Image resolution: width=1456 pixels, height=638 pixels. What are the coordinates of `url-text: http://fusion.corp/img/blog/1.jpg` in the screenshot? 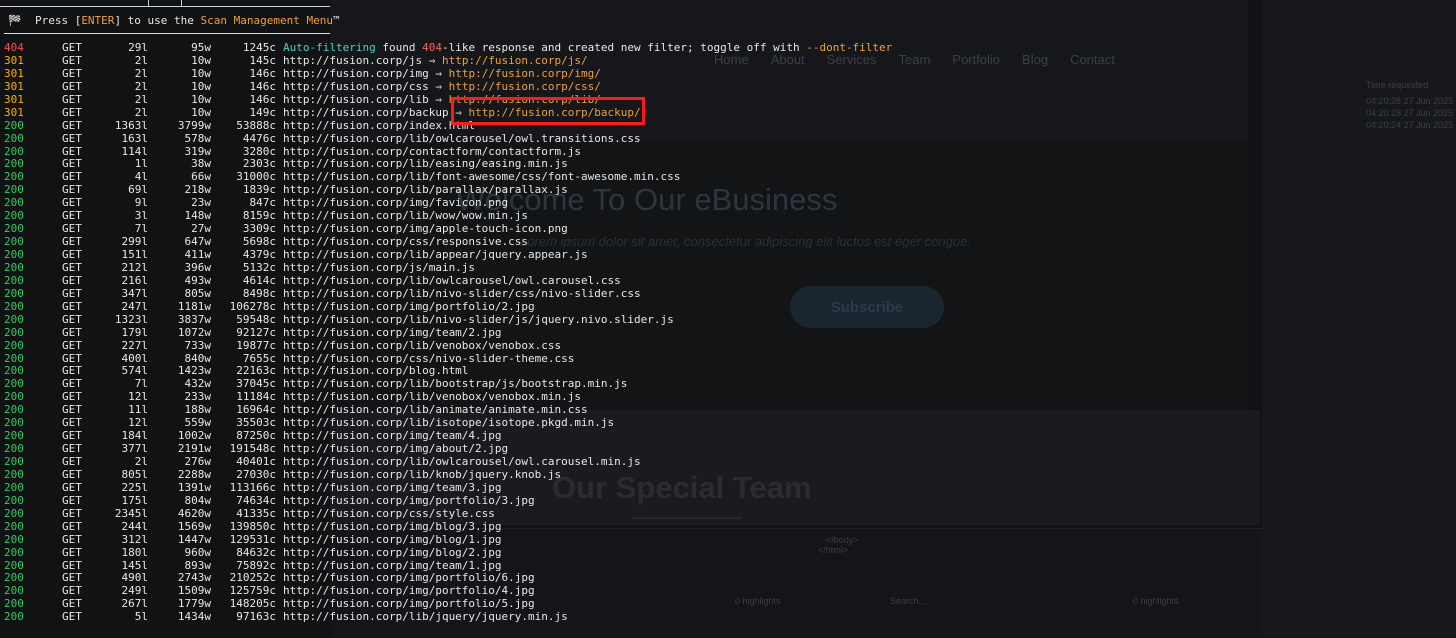 It's located at (392, 539).